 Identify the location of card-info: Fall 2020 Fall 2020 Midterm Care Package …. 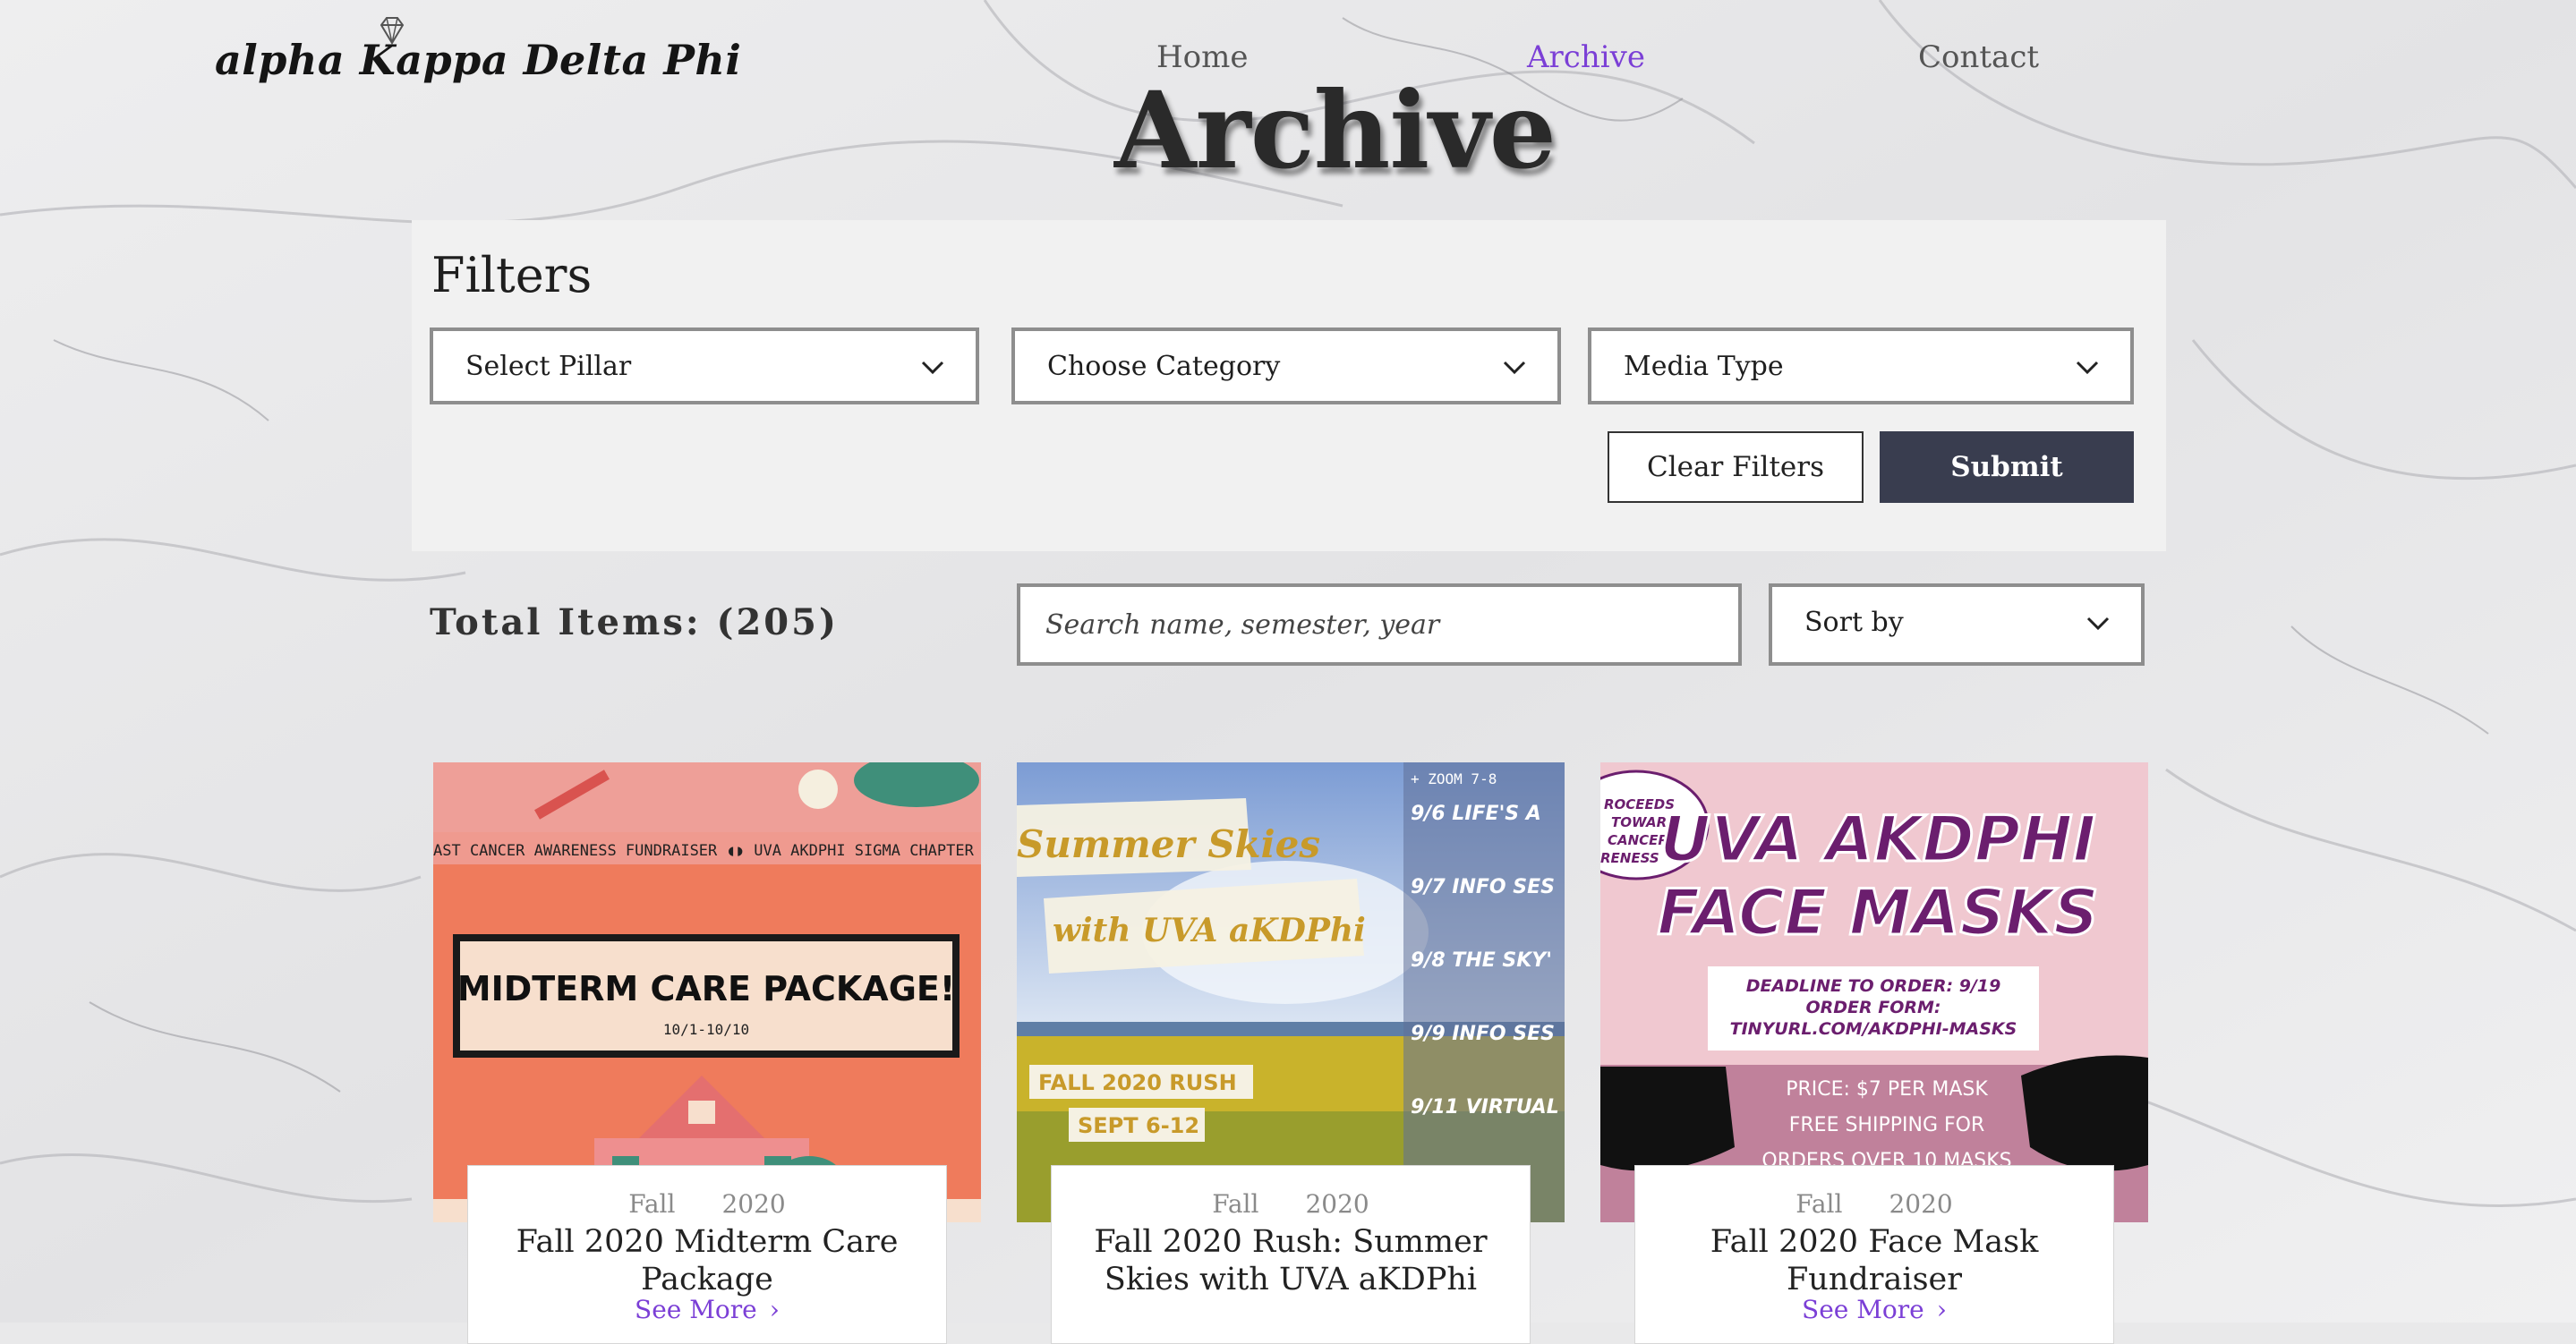
(707, 1254).